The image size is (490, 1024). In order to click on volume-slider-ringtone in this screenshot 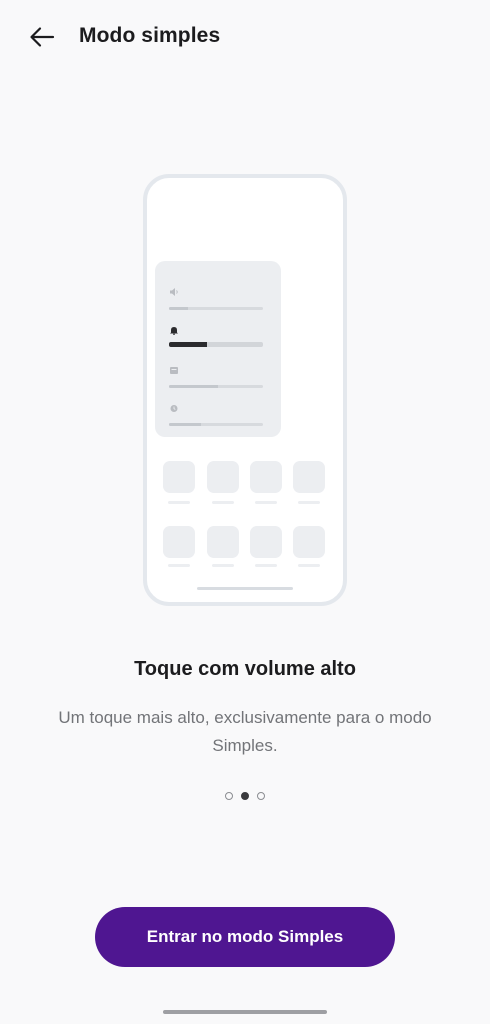, I will do `click(216, 344)`.